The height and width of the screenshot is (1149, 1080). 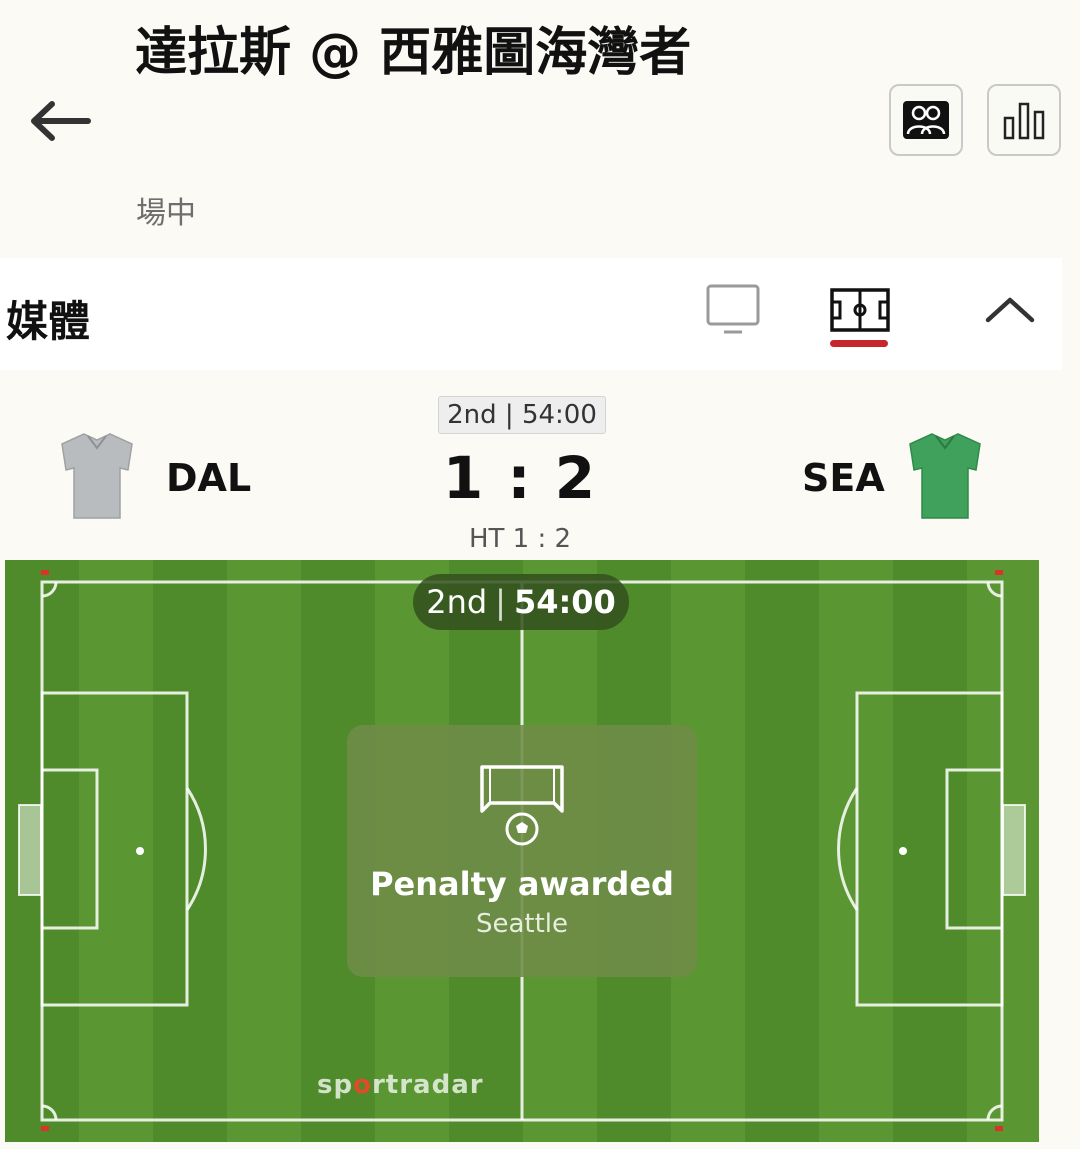 What do you see at coordinates (48, 321) in the screenshot?
I see `media-title: 媒體` at bounding box center [48, 321].